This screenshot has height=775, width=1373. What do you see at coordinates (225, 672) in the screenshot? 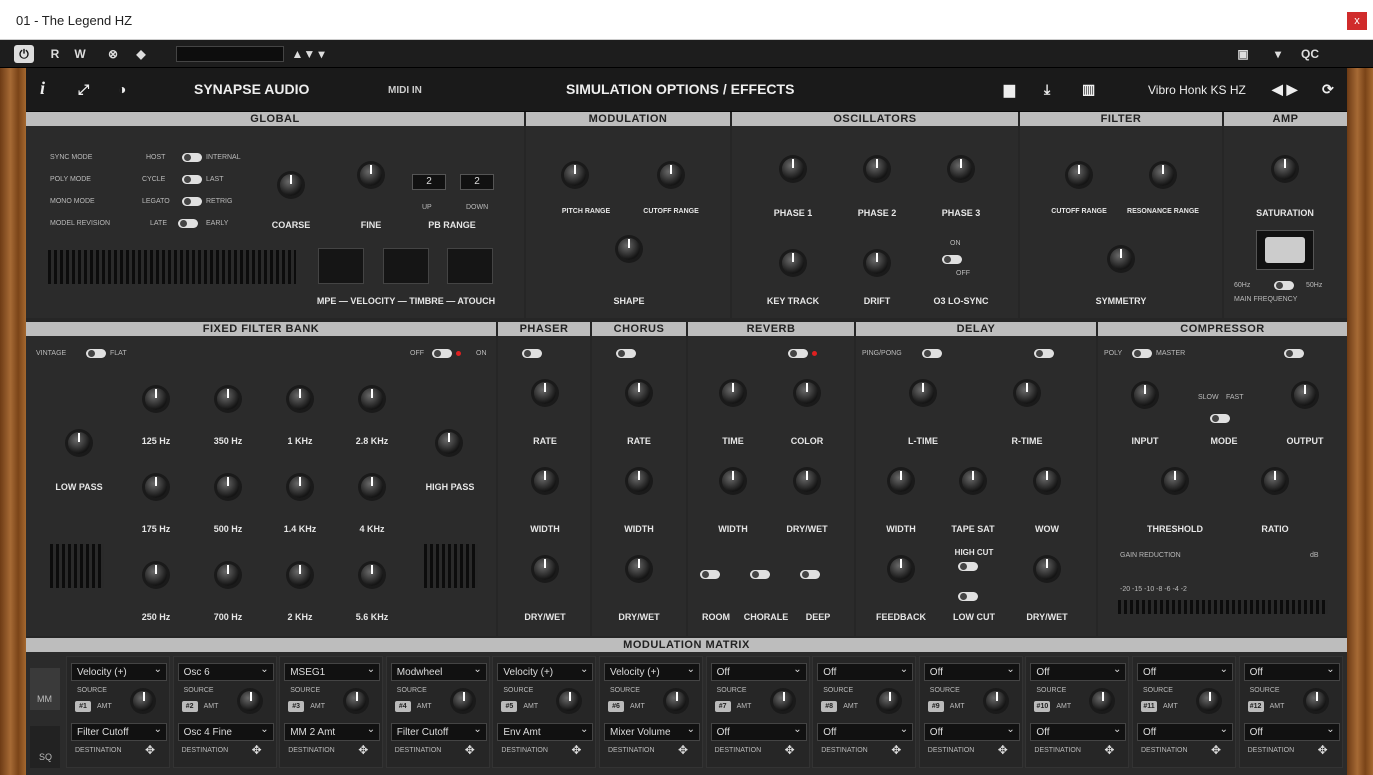
I see `source-dropdown: Osc 6` at bounding box center [225, 672].